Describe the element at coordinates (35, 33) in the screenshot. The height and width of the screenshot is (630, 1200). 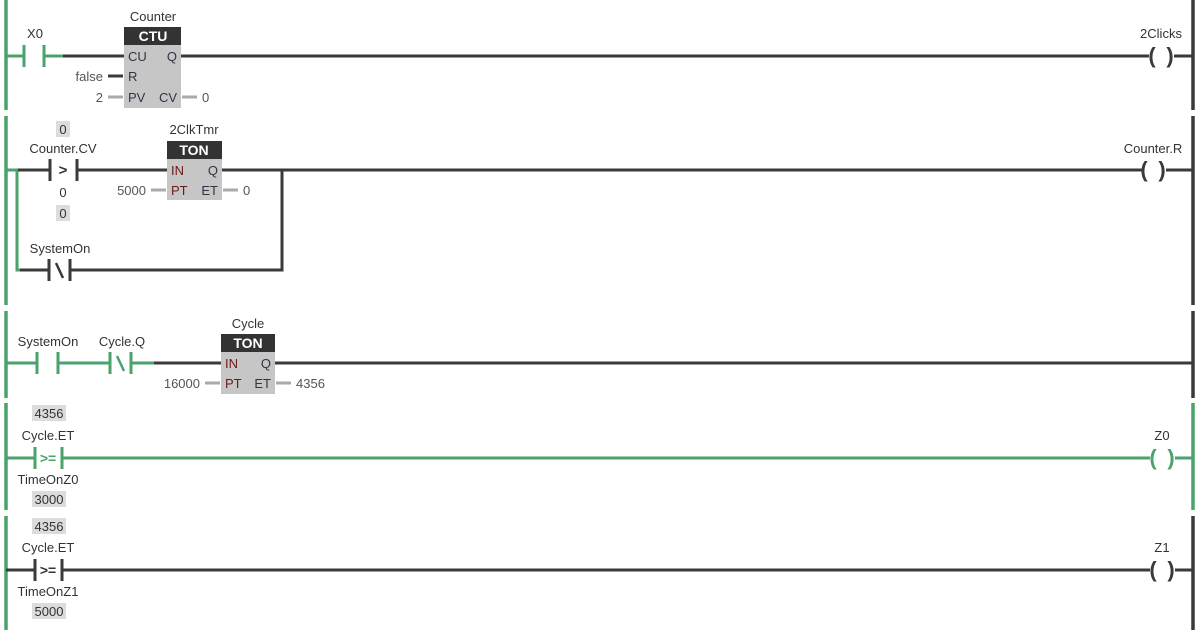
I see `contact-label: X0` at that location.